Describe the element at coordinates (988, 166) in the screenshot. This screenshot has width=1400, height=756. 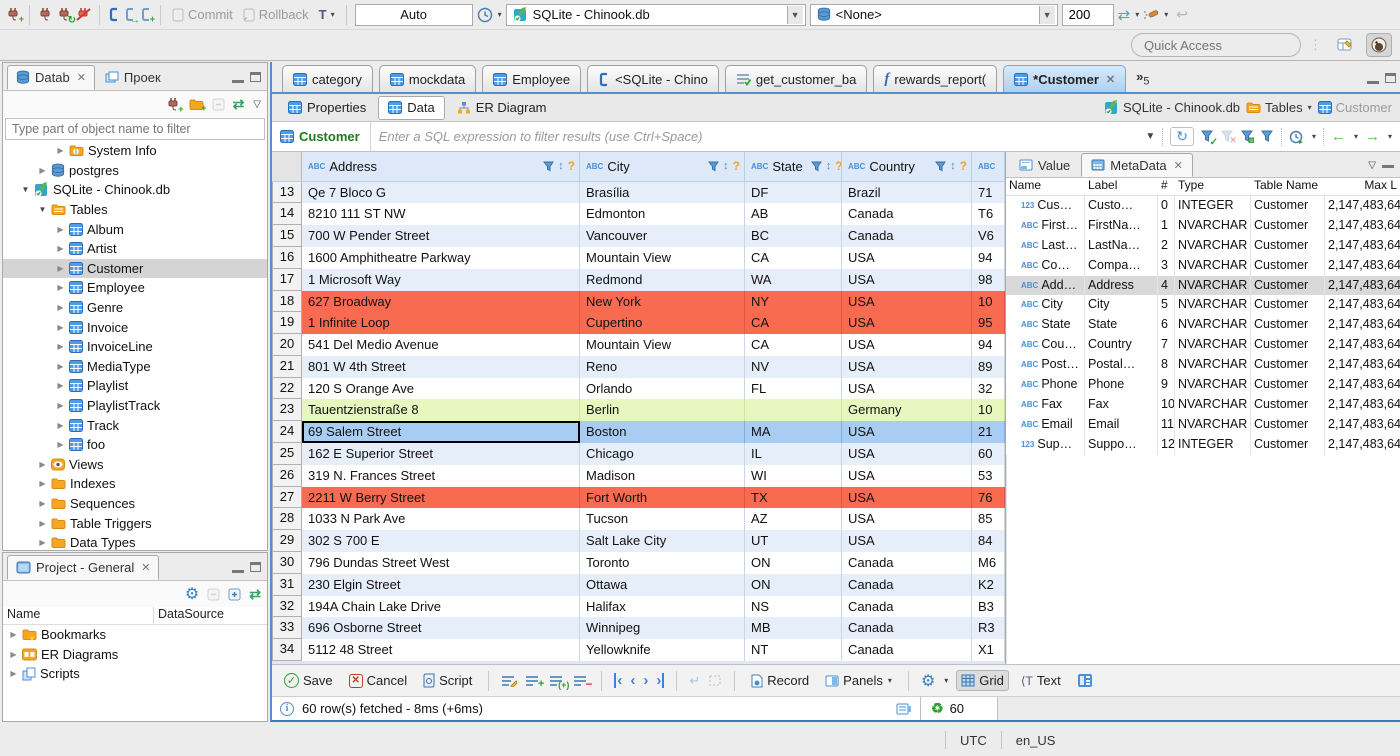
I see `column-header-partial: ABC` at that location.